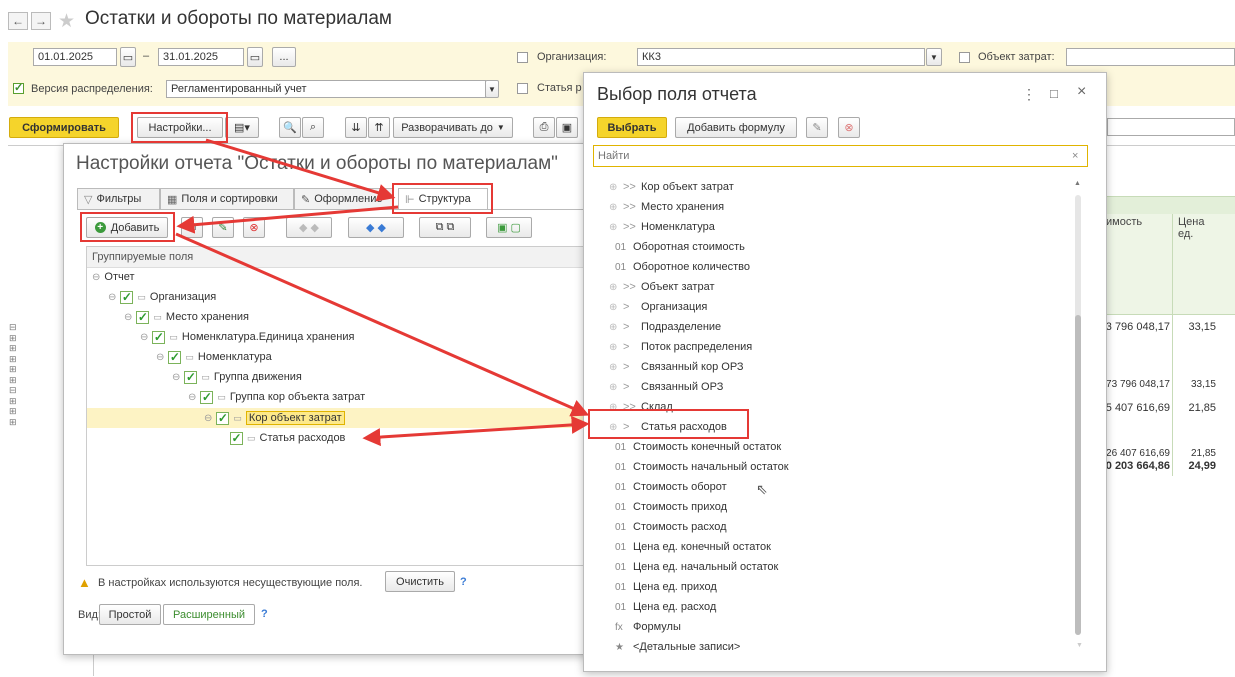 This screenshot has width=1235, height=677. What do you see at coordinates (287, 219) in the screenshot?
I see `arrow-structure-to-add` at bounding box center [287, 219].